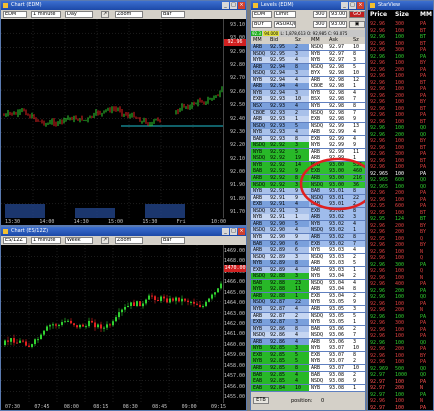 This screenshot has height=411, width=434. Describe the element at coordinates (308, 60) in the screenshot. I see `ladder-row: NYB 92.95 4 NYB 92.97 3` at that location.